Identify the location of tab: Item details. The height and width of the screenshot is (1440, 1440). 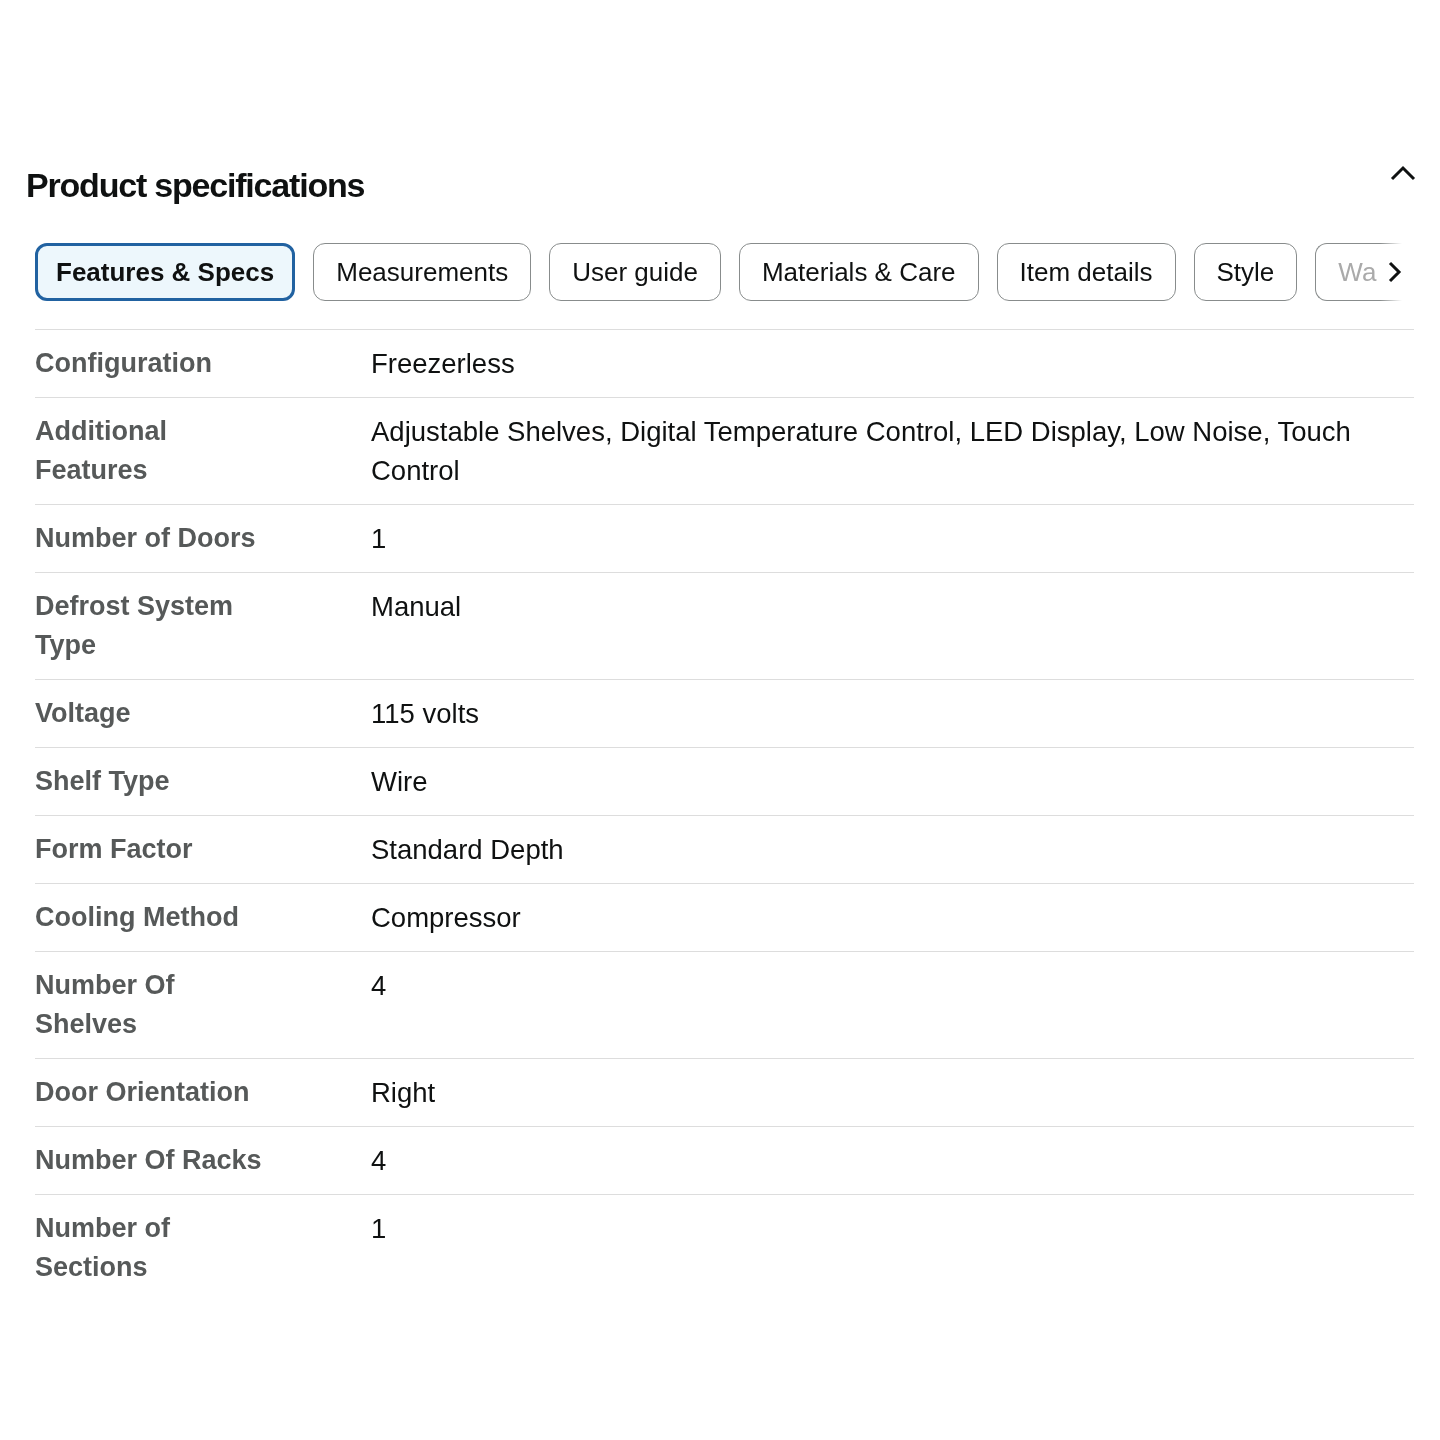
(1086, 272).